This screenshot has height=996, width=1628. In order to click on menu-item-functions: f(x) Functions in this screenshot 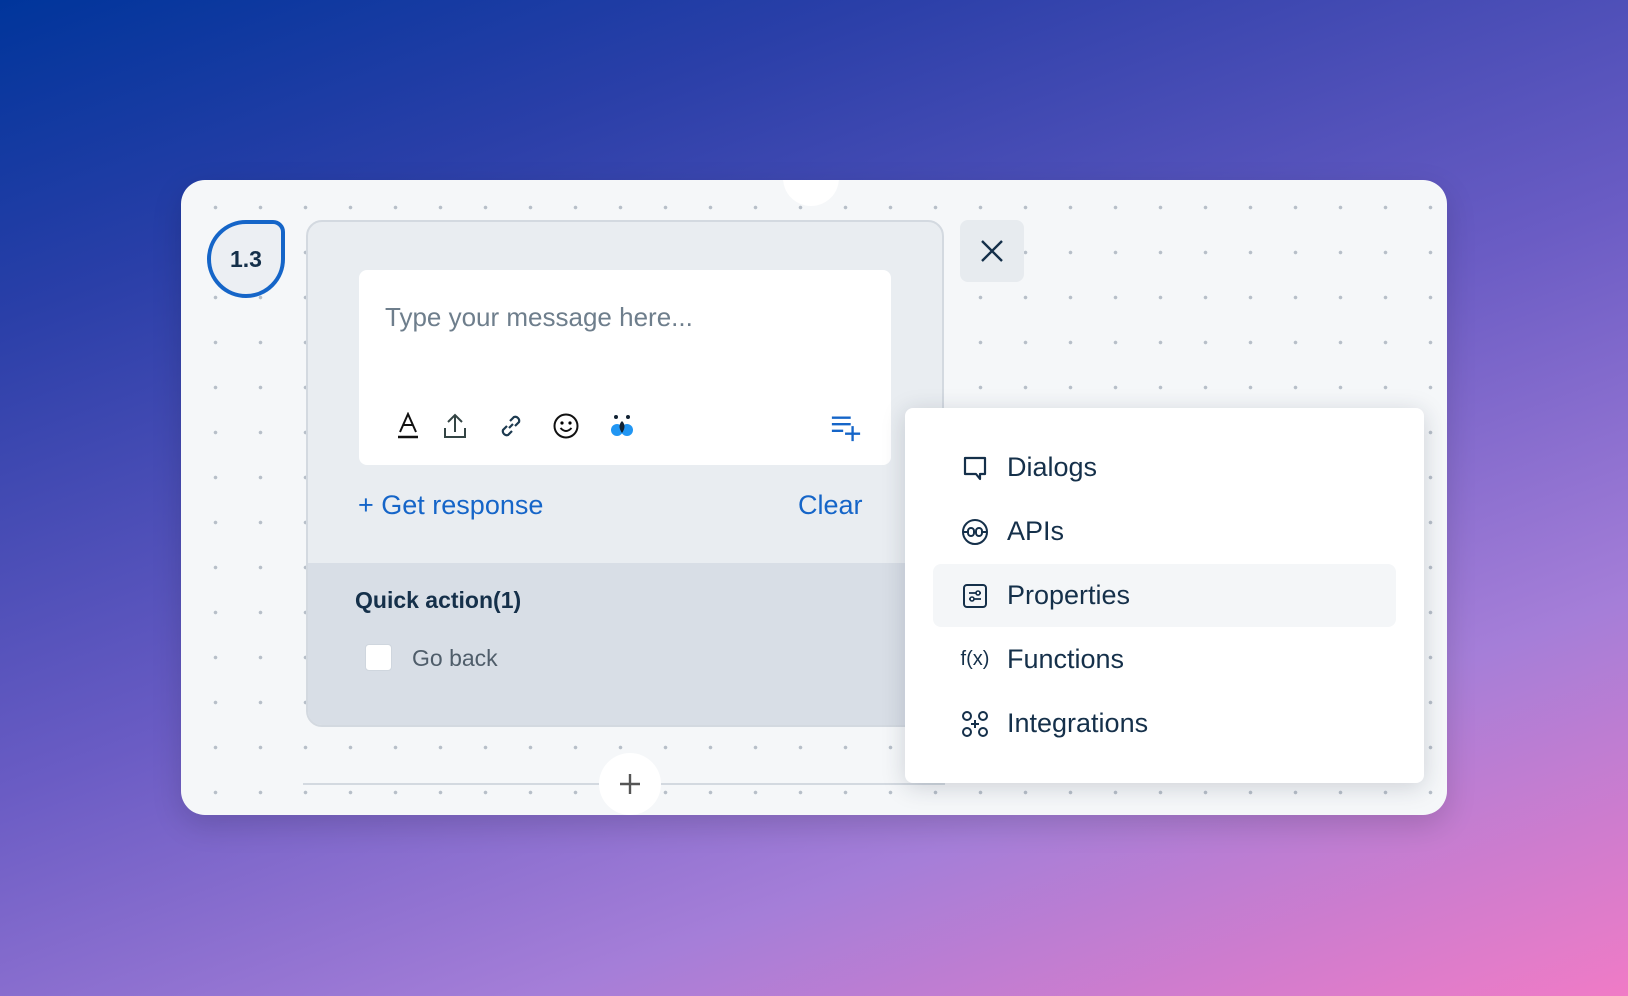, I will do `click(1164, 659)`.